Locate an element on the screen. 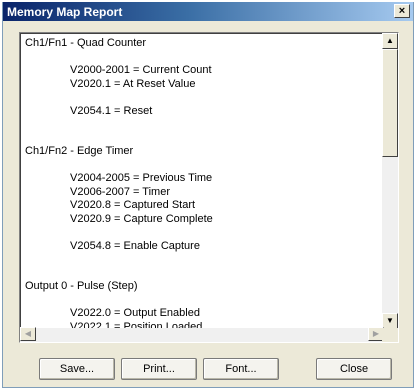 This screenshot has height=390, width=416. vertical-scrollbar: ▲ ▼ is located at coordinates (390, 181).